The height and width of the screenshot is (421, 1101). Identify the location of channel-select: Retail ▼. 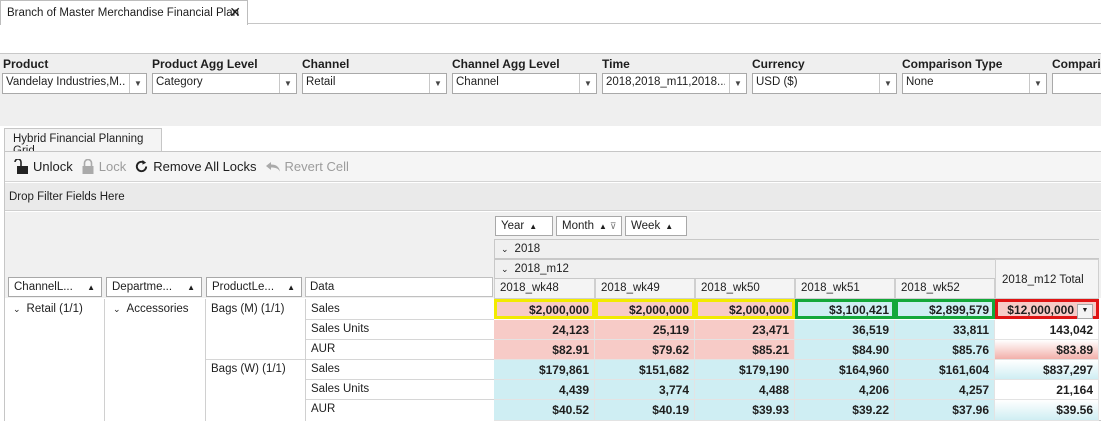
(374, 83).